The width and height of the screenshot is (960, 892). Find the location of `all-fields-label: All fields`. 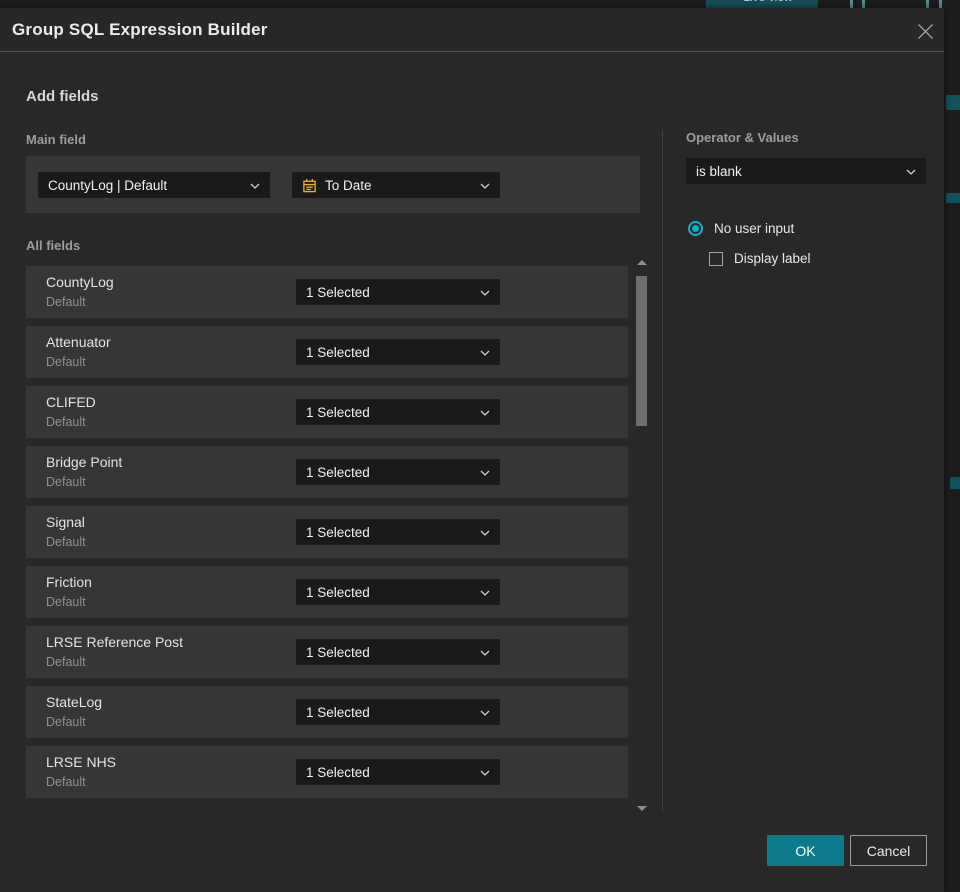

all-fields-label: All fields is located at coordinates (53, 245).